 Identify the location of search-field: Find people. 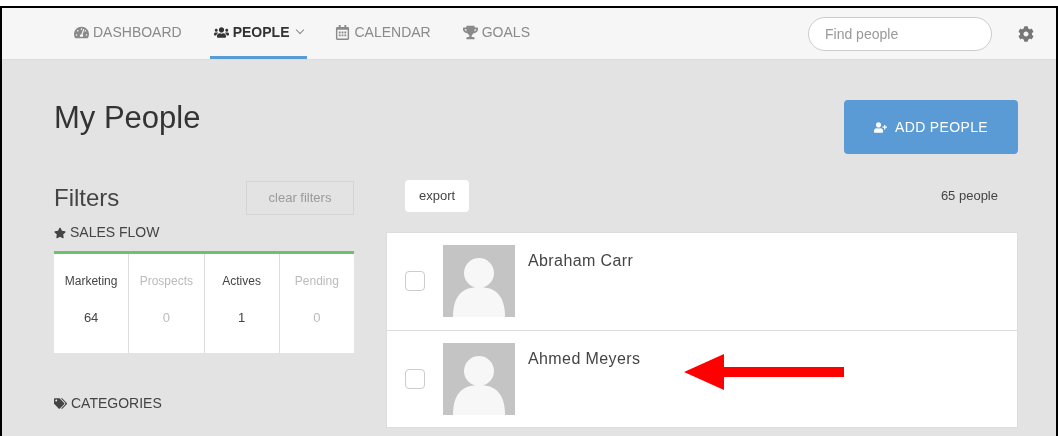
(900, 33).